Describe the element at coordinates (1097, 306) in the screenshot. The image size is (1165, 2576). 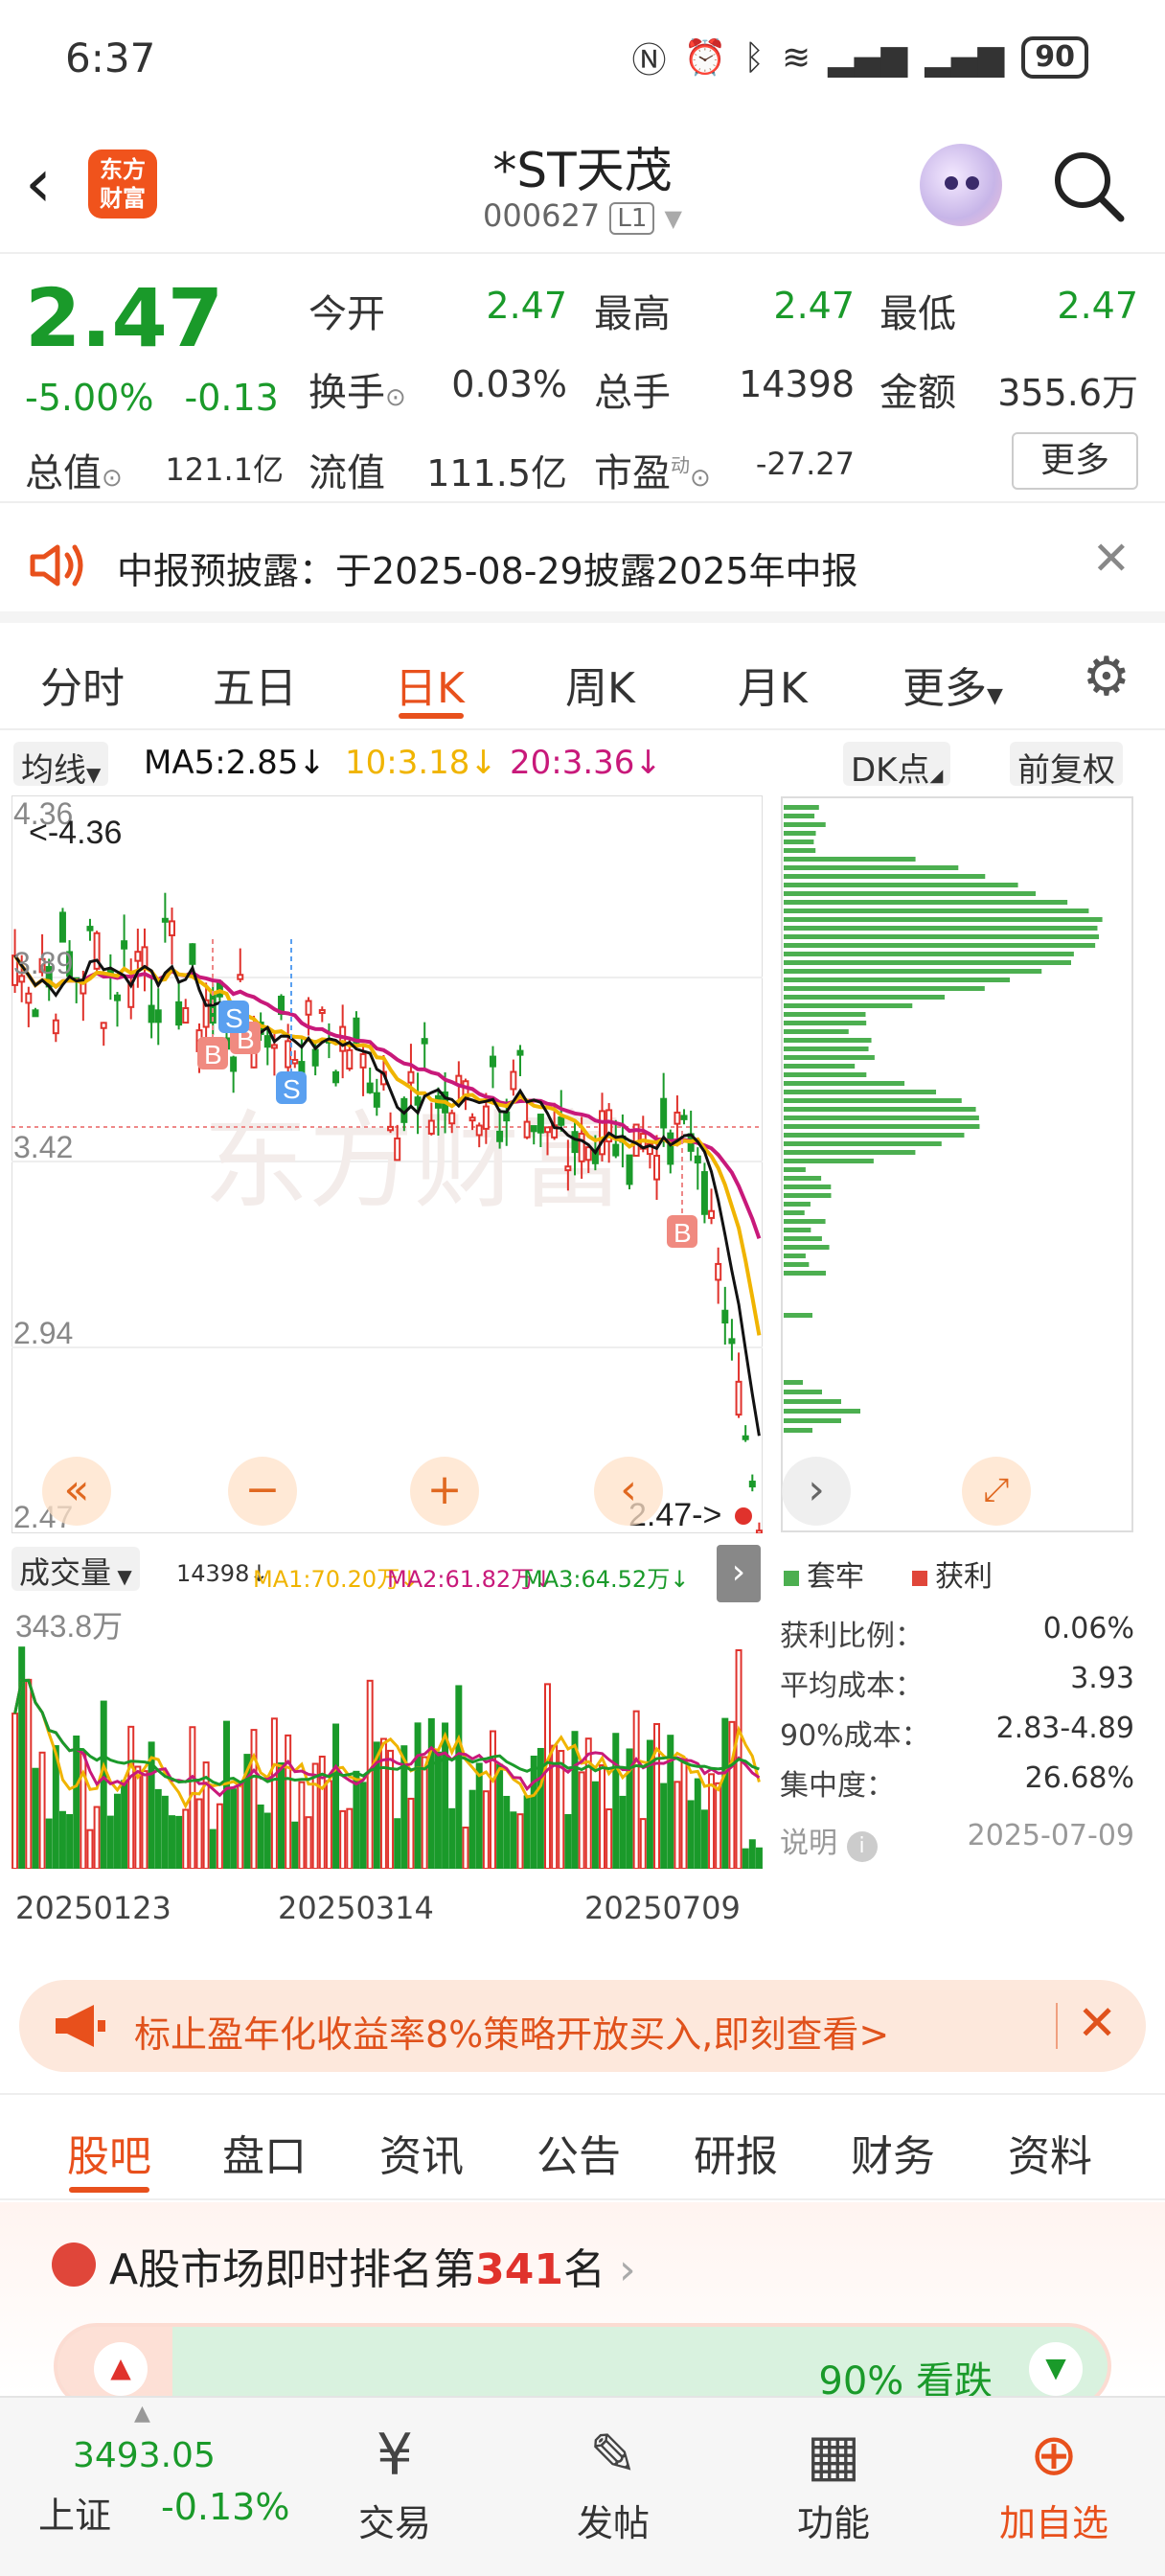
I see `low-value: 2.47` at that location.